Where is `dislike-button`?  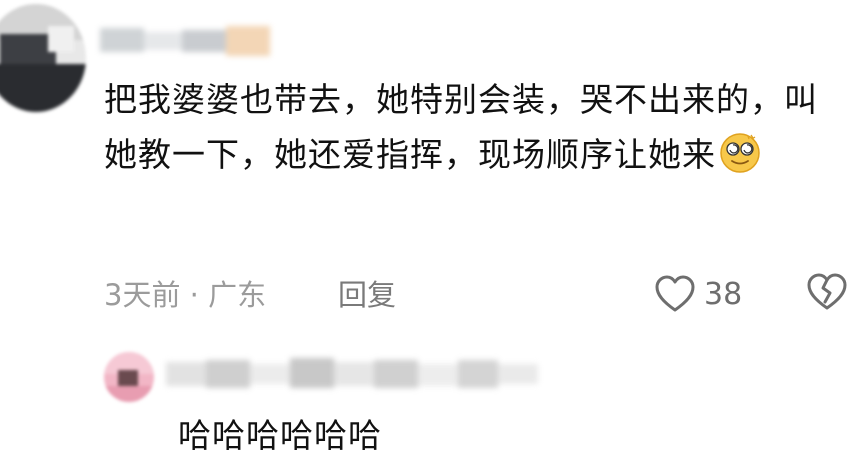
dislike-button is located at coordinates (827, 293).